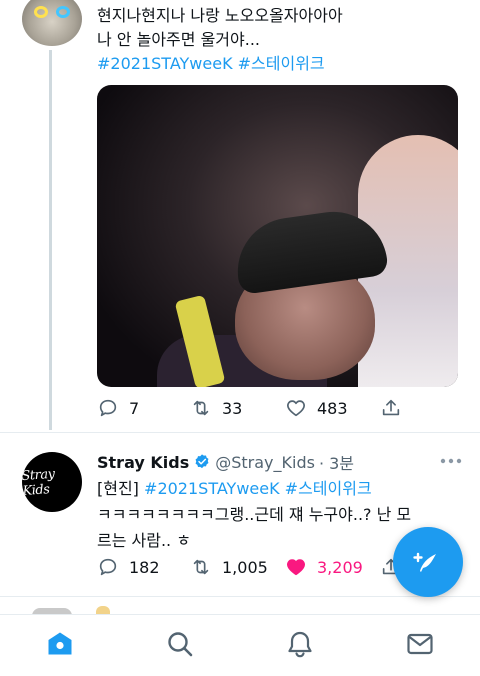 The width and height of the screenshot is (480, 676). Describe the element at coordinates (245, 567) in the screenshot. I see `retweet-count: 1,005` at that location.